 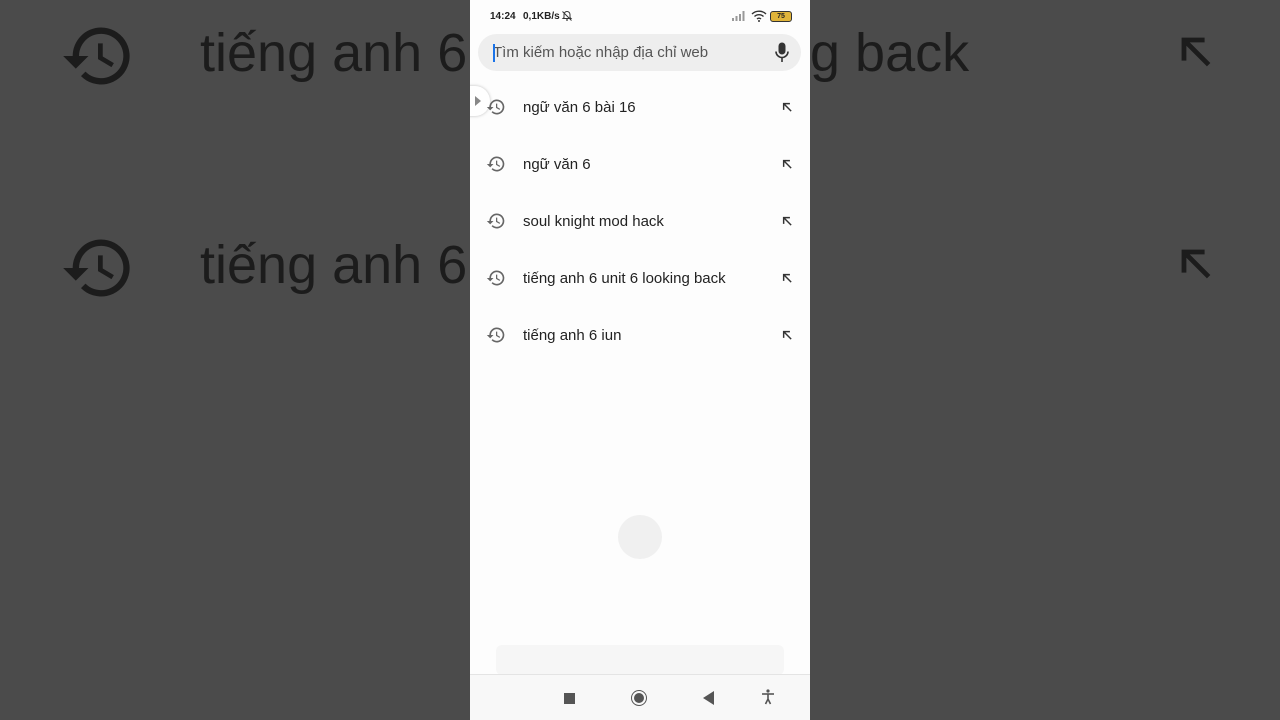 I want to click on suggestion-text: ngữ văn 6 bài 16, so click(x=579, y=107).